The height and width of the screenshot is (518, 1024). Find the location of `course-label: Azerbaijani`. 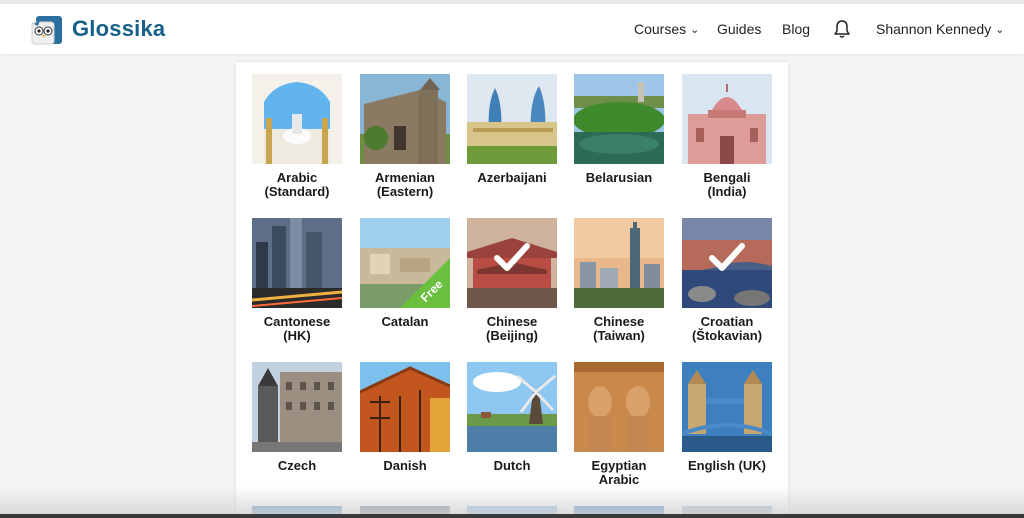

course-label: Azerbaijani is located at coordinates (512, 177).